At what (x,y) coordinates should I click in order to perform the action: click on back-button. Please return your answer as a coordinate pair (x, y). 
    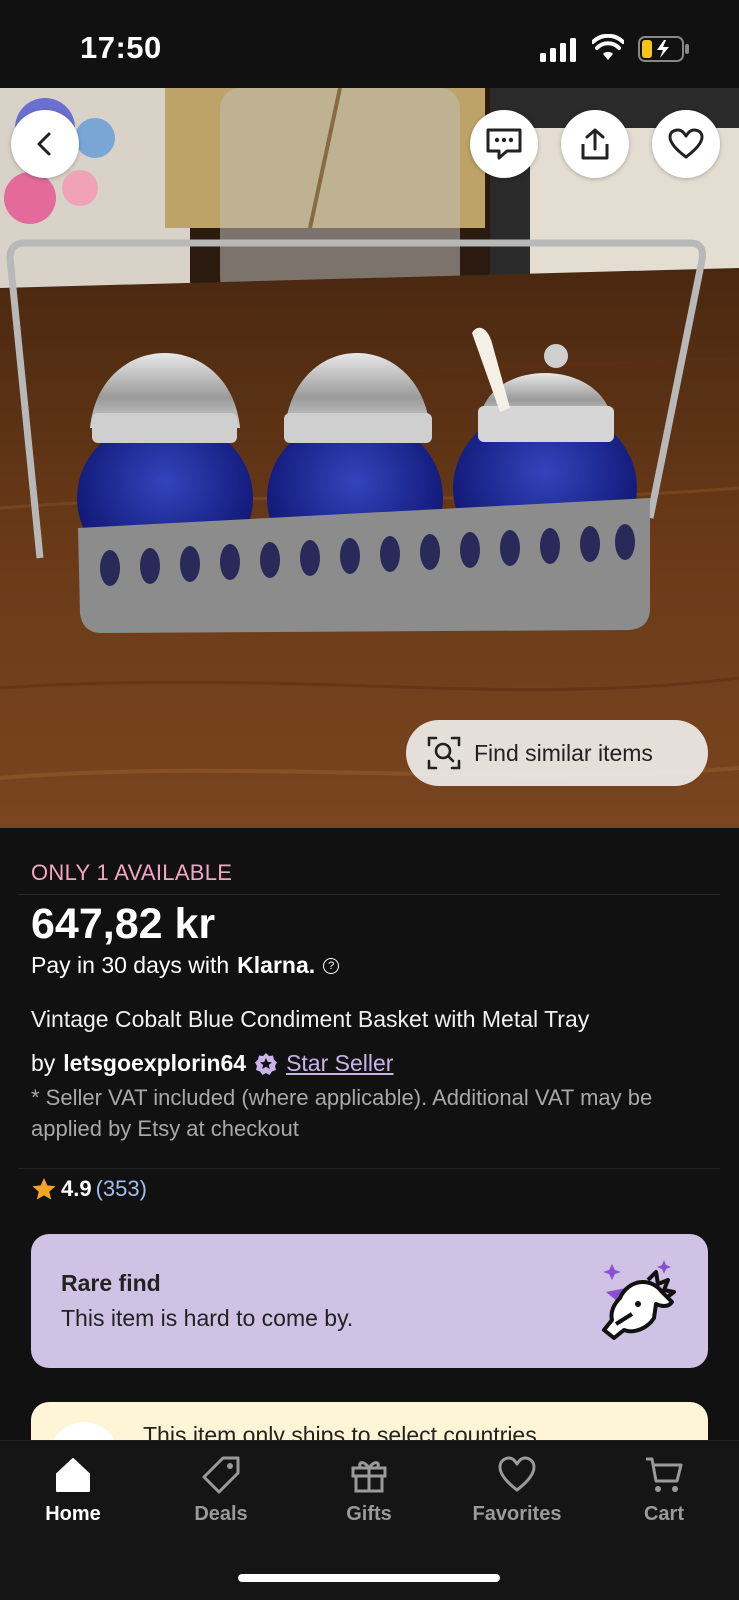
    Looking at the image, I should click on (45, 144).